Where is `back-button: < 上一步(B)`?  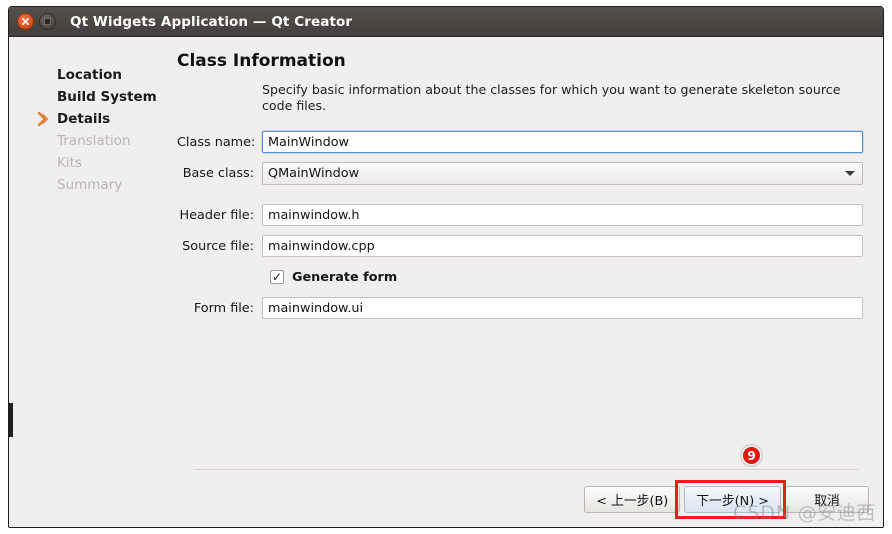
back-button: < 上一步(B) is located at coordinates (632, 499).